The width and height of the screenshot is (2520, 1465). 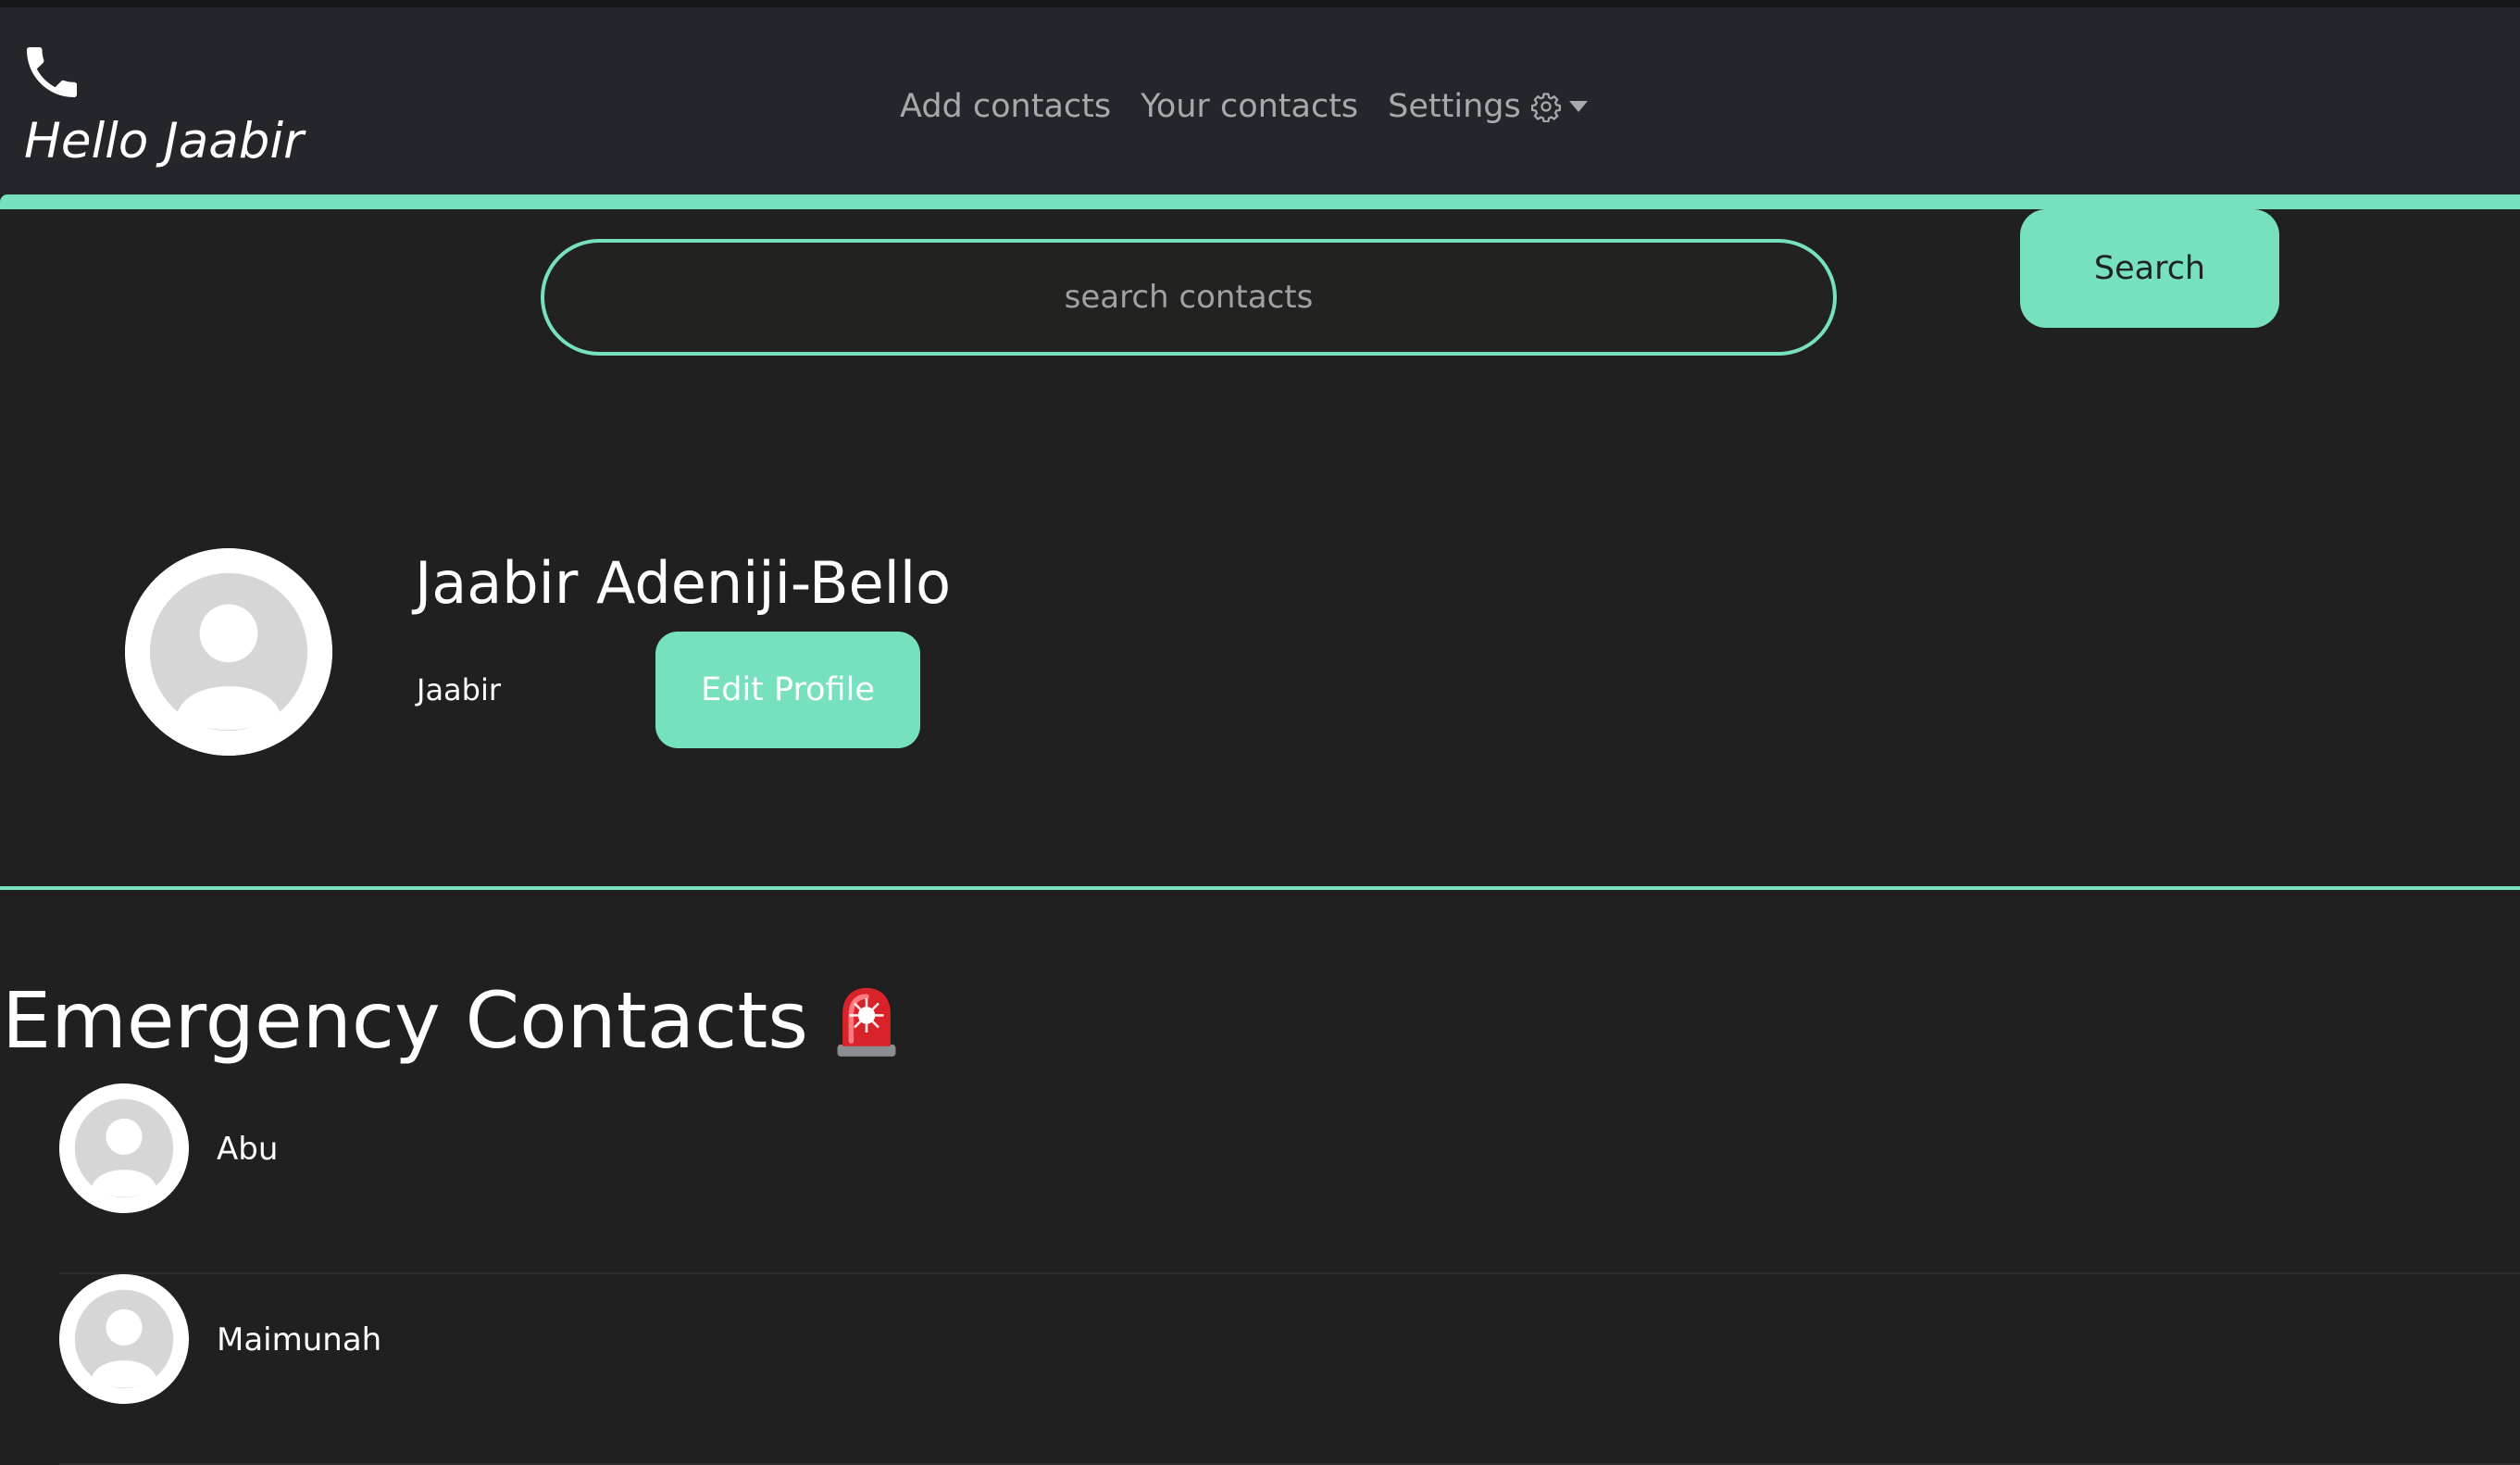 I want to click on siren-icon, so click(x=866, y=1022).